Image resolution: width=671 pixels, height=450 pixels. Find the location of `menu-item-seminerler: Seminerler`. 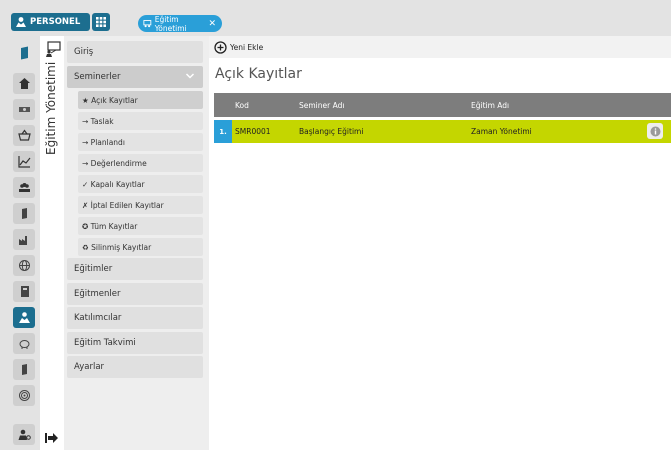

menu-item-seminerler: Seminerler is located at coordinates (135, 77).